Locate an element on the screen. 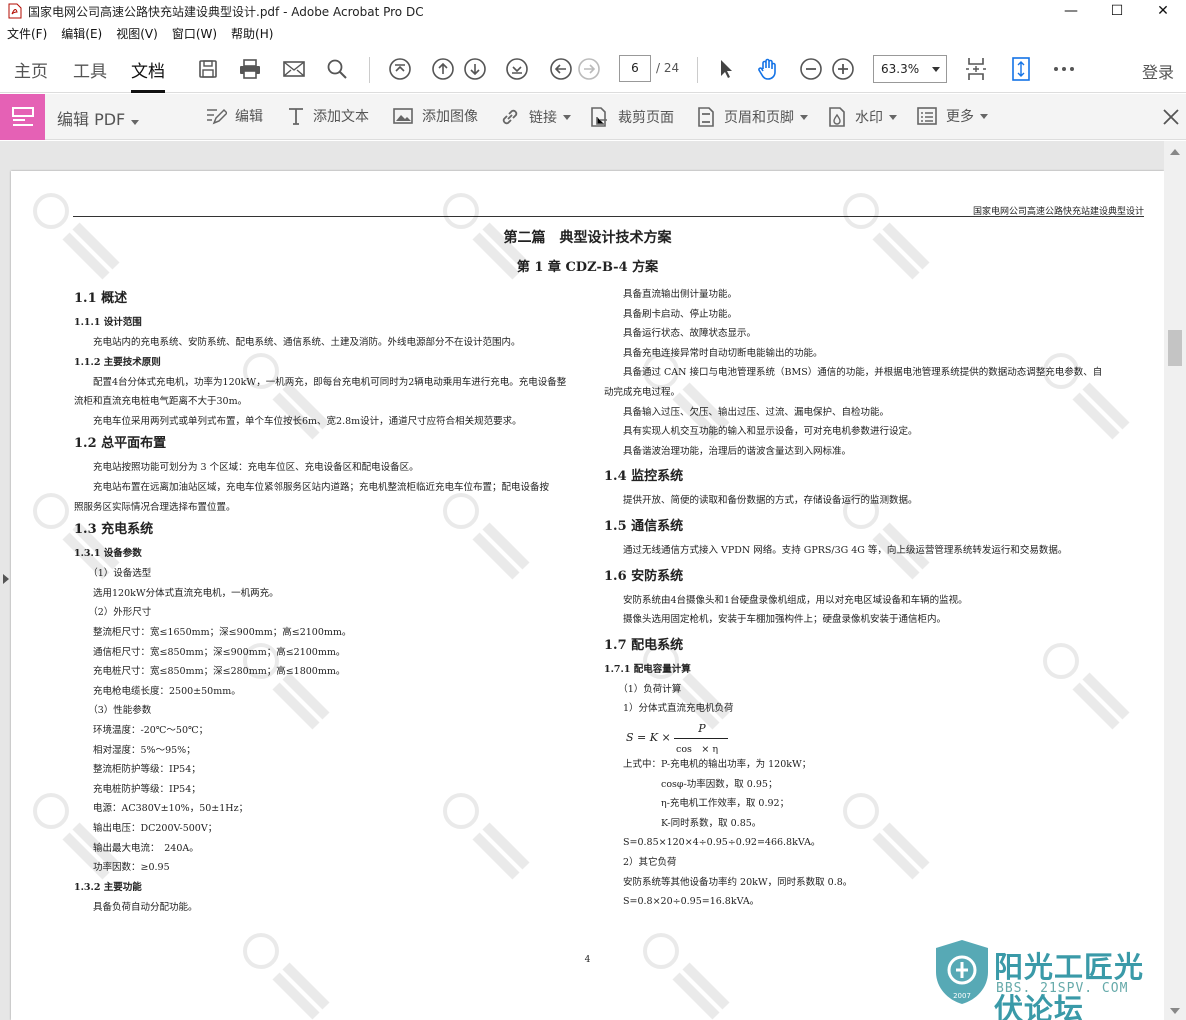  close-window-button: ✕ is located at coordinates (1163, 11).